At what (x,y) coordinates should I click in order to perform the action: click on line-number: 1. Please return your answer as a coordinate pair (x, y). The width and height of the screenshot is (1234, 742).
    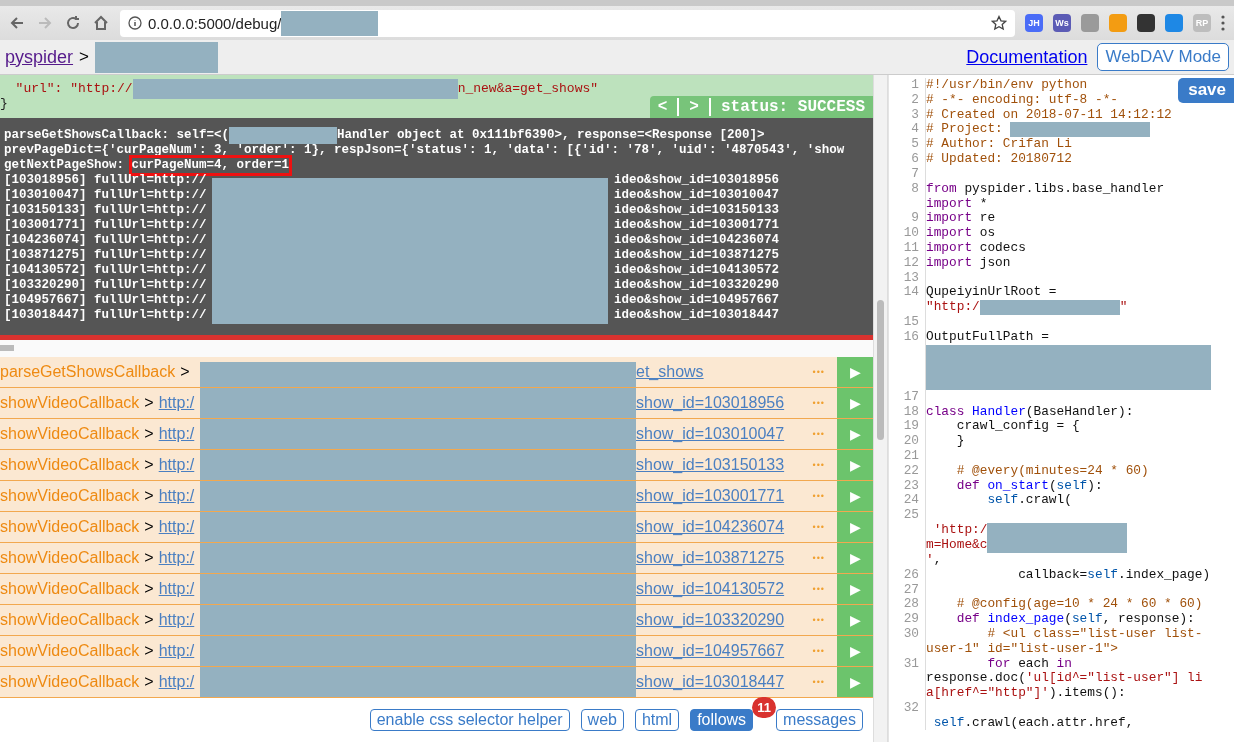
    Looking at the image, I should click on (915, 84).